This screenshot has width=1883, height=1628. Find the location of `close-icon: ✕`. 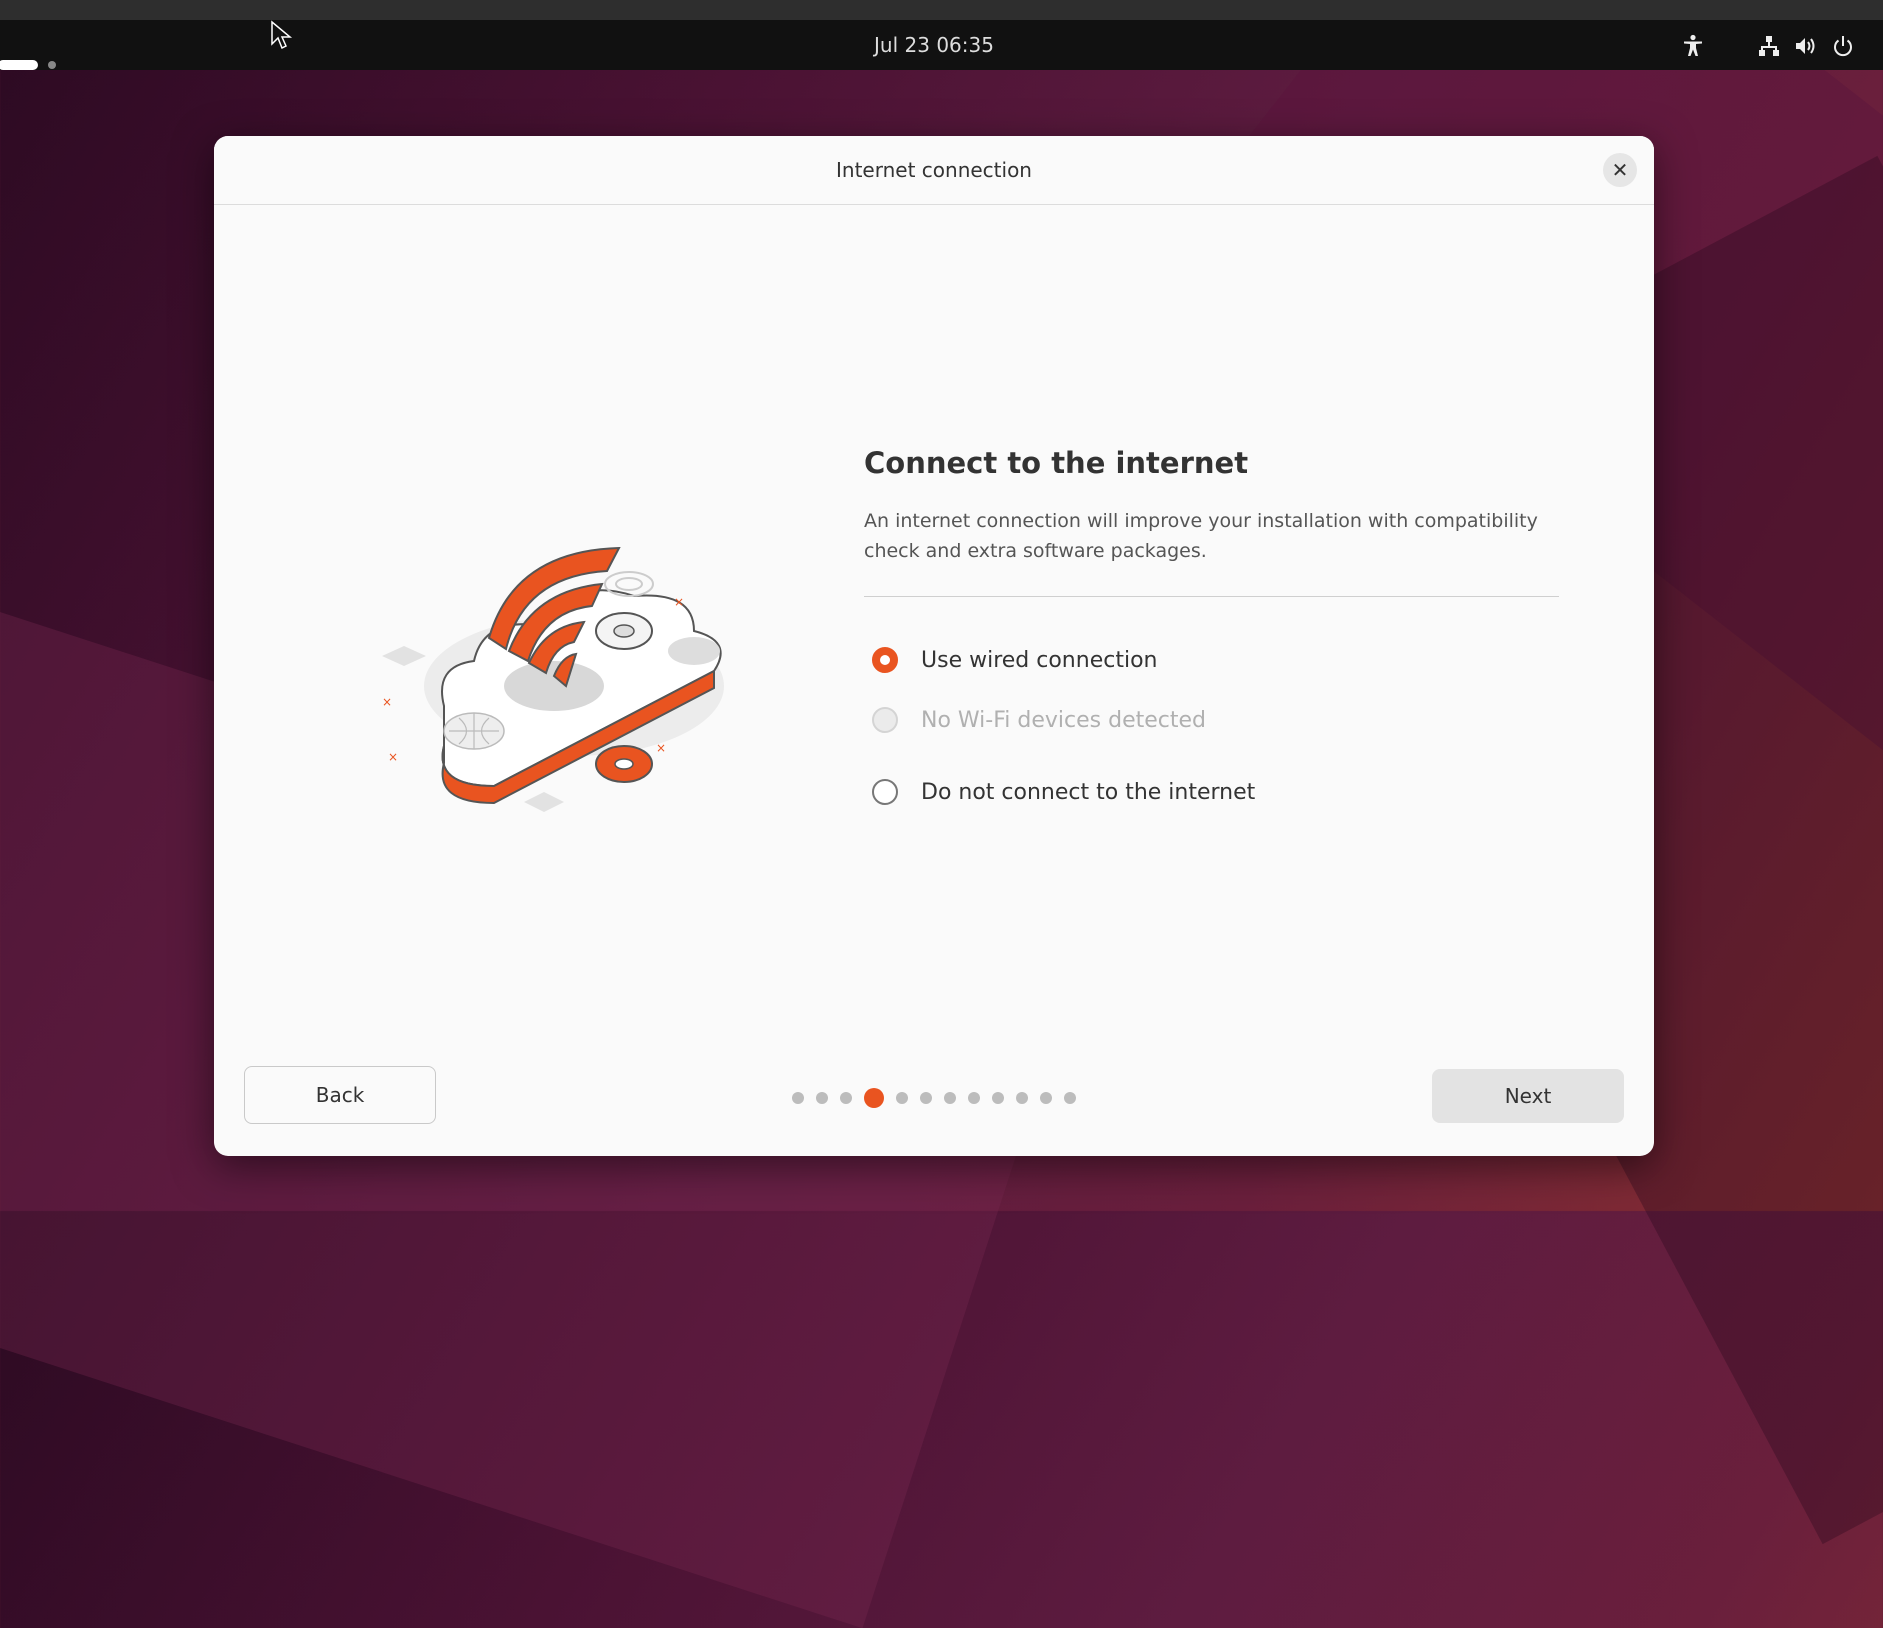

close-icon: ✕ is located at coordinates (1620, 170).